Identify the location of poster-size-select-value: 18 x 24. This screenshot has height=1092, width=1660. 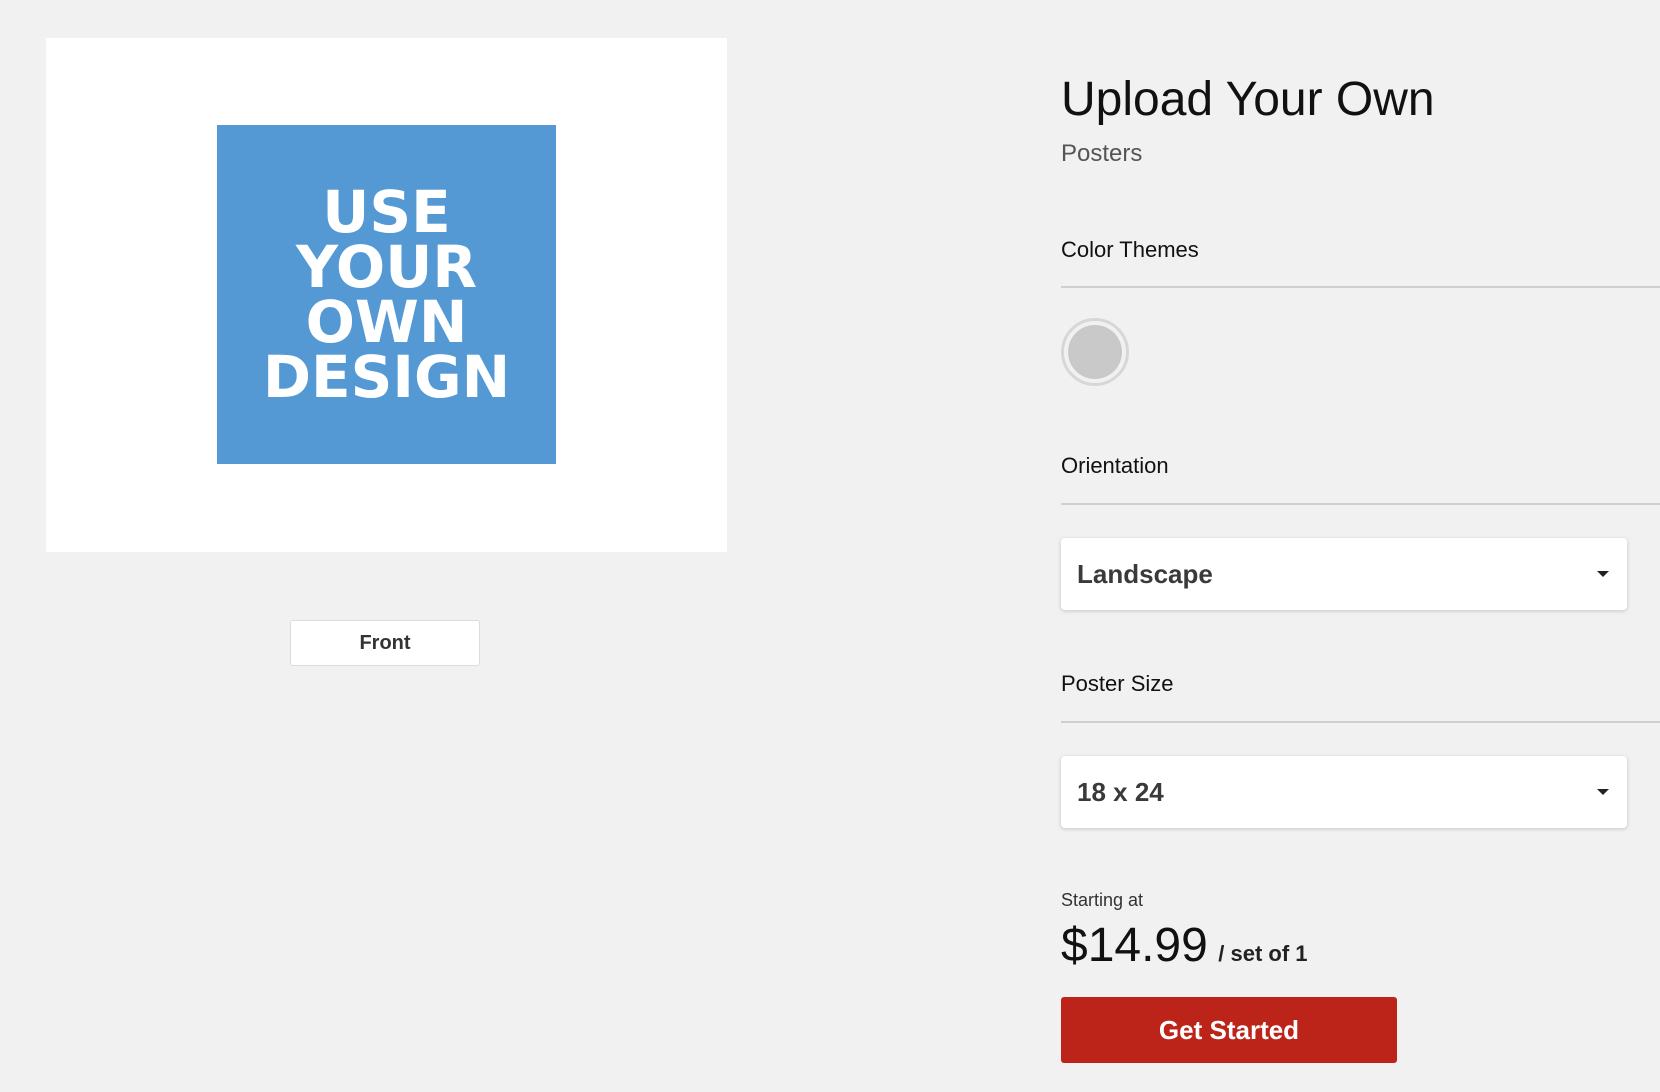
(1120, 791).